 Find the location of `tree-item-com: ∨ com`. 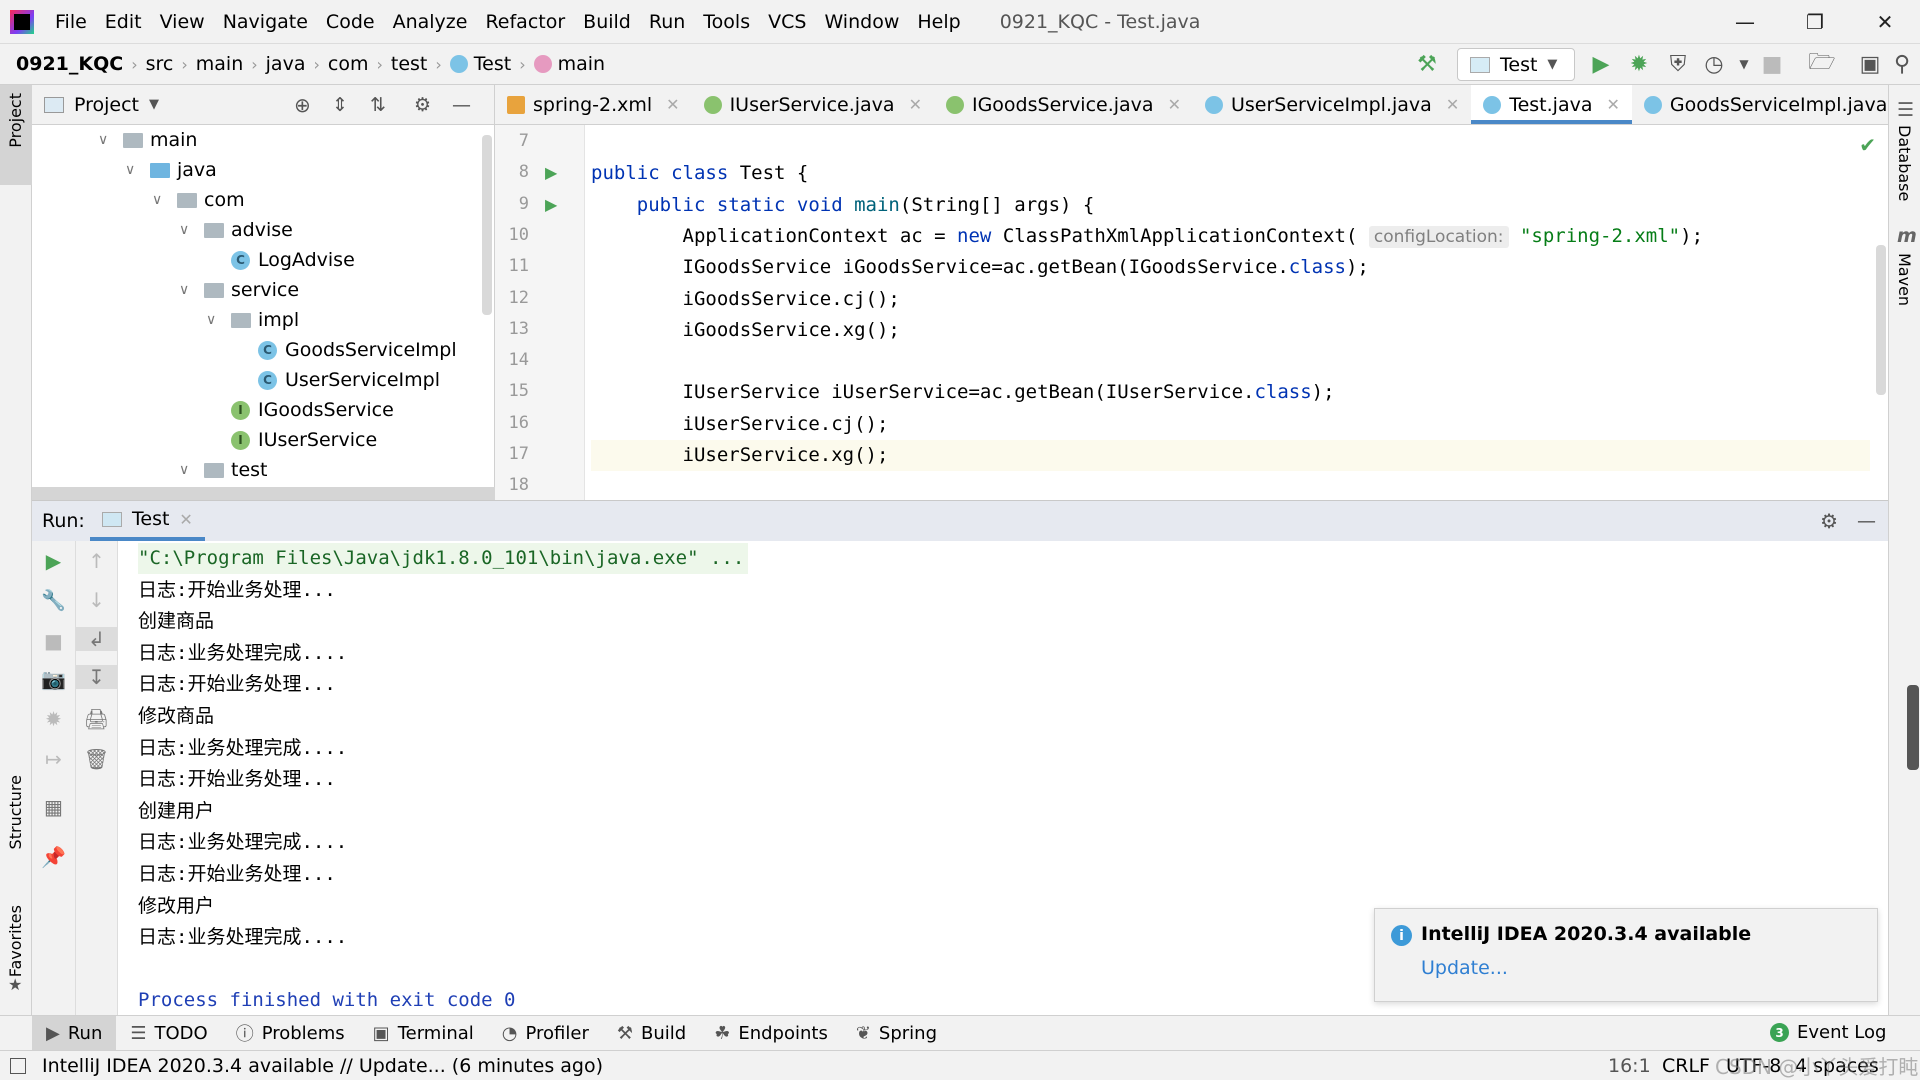

tree-item-com: ∨ com is located at coordinates (257, 200).